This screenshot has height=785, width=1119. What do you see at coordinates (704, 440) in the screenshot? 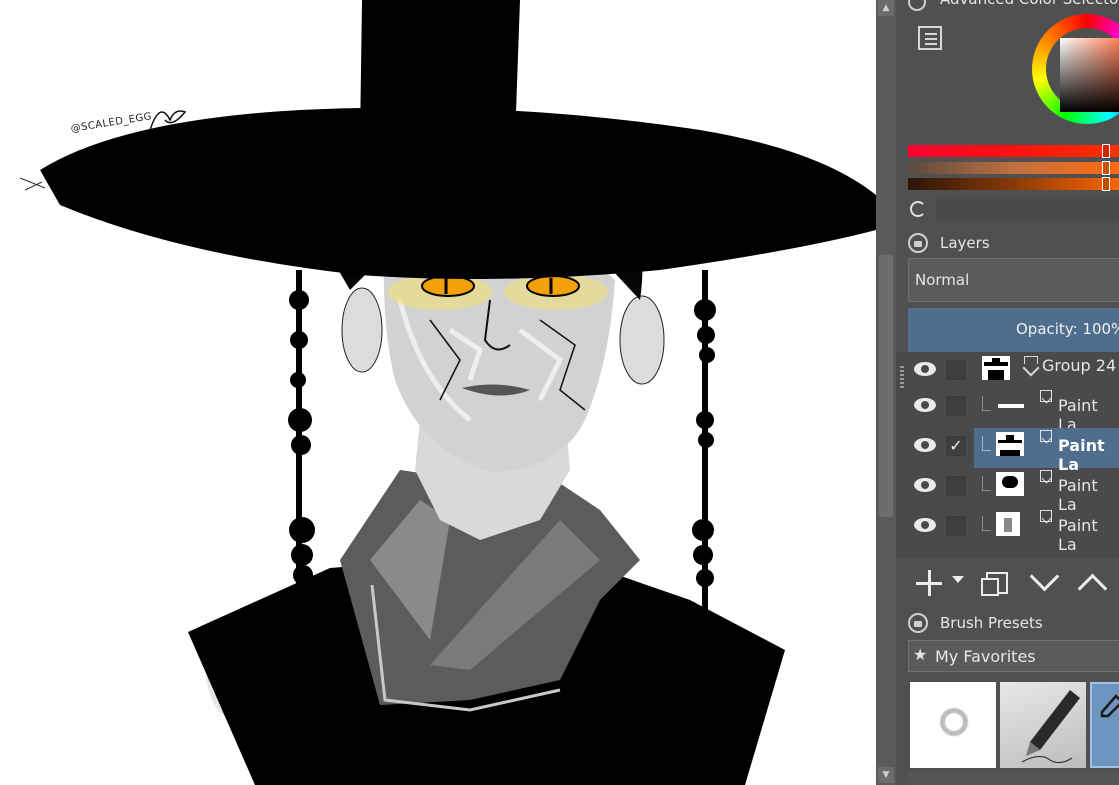
I see `bead-string-right` at bounding box center [704, 440].